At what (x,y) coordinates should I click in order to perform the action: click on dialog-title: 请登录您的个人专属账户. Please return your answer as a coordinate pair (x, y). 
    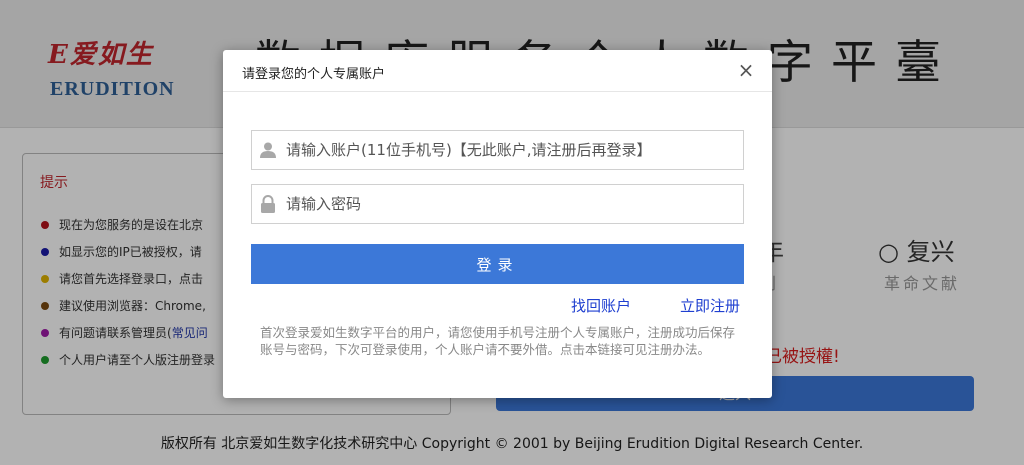
    Looking at the image, I should click on (314, 74).